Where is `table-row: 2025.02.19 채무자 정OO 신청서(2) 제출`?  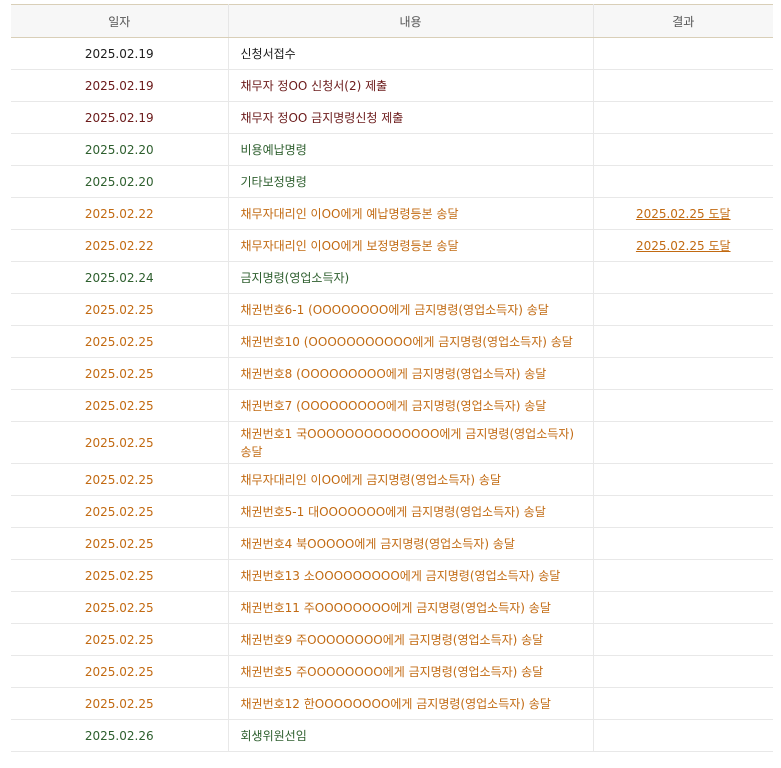
table-row: 2025.02.19 채무자 정OO 신청서(2) 제출 is located at coordinates (392, 85).